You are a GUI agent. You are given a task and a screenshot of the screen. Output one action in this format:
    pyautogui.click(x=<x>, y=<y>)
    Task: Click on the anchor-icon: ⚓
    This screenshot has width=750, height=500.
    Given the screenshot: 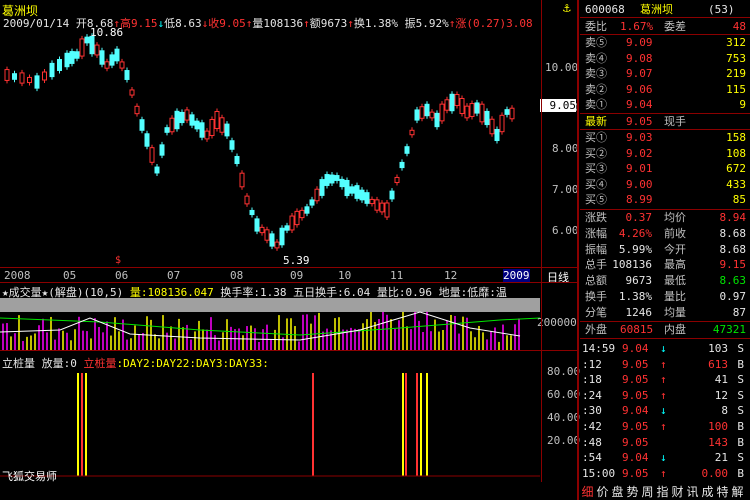 What is the action you would take?
    pyautogui.click(x=567, y=8)
    